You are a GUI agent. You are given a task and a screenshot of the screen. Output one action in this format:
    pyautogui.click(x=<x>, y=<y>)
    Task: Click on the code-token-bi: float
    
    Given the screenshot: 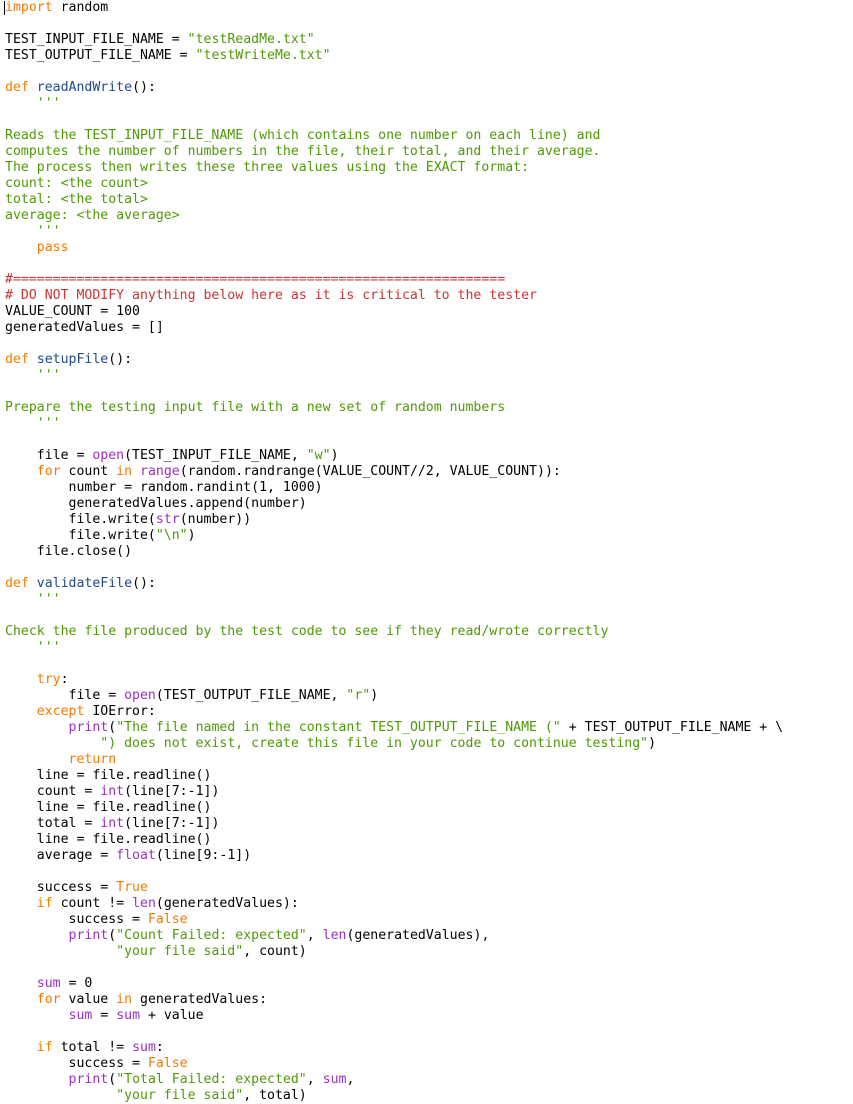 What is the action you would take?
    pyautogui.click(x=136, y=855)
    